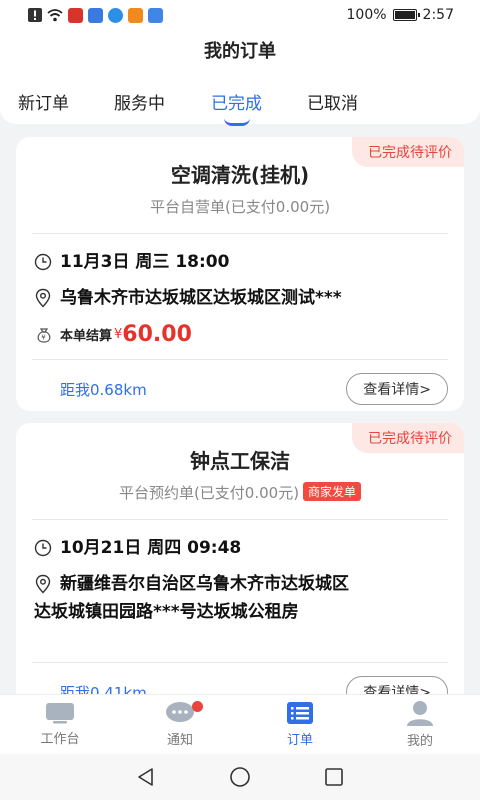  What do you see at coordinates (157, 334) in the screenshot?
I see `price-value: 60.00` at bounding box center [157, 334].